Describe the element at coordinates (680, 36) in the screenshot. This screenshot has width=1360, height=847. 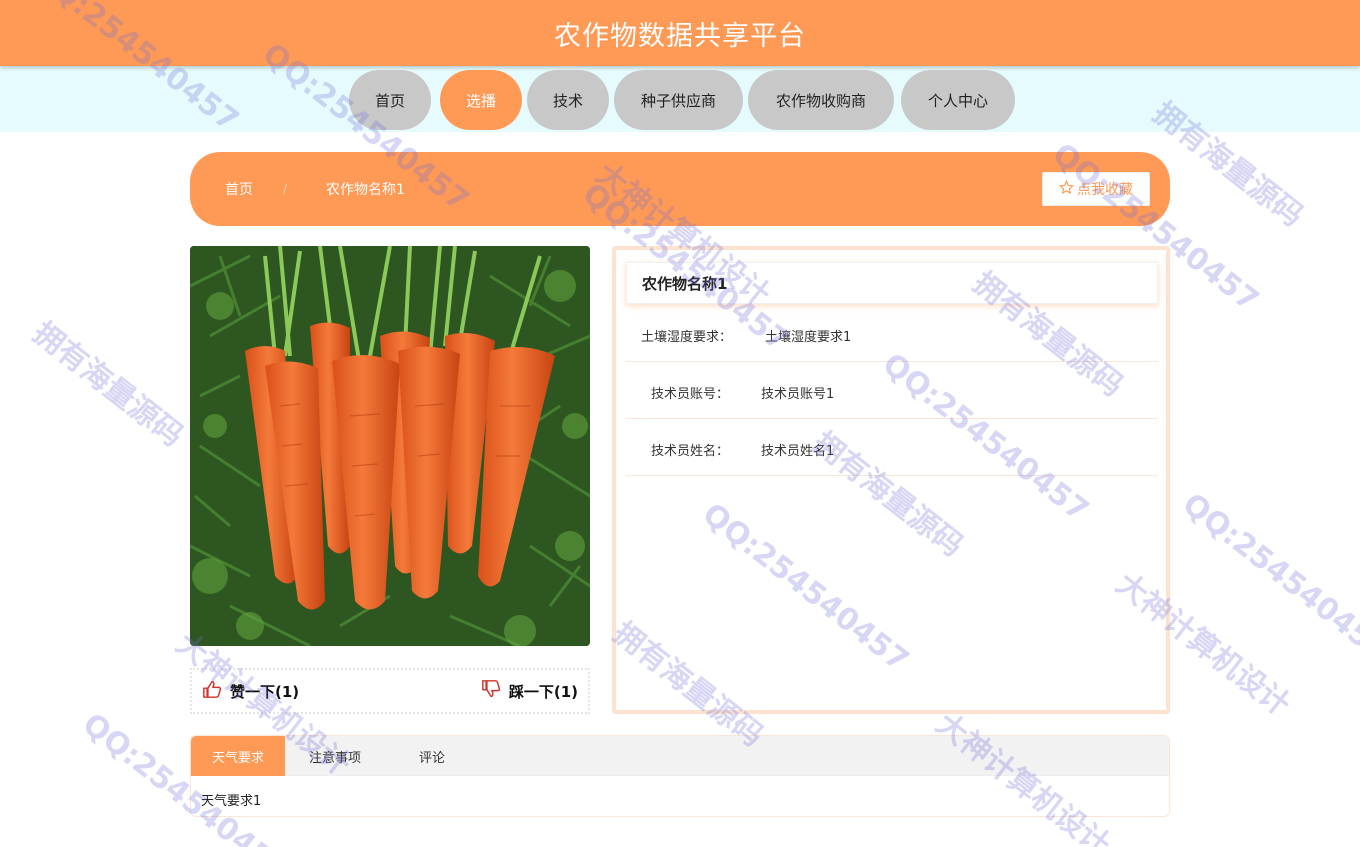
I see `site-title: 农作物数据共享平台` at that location.